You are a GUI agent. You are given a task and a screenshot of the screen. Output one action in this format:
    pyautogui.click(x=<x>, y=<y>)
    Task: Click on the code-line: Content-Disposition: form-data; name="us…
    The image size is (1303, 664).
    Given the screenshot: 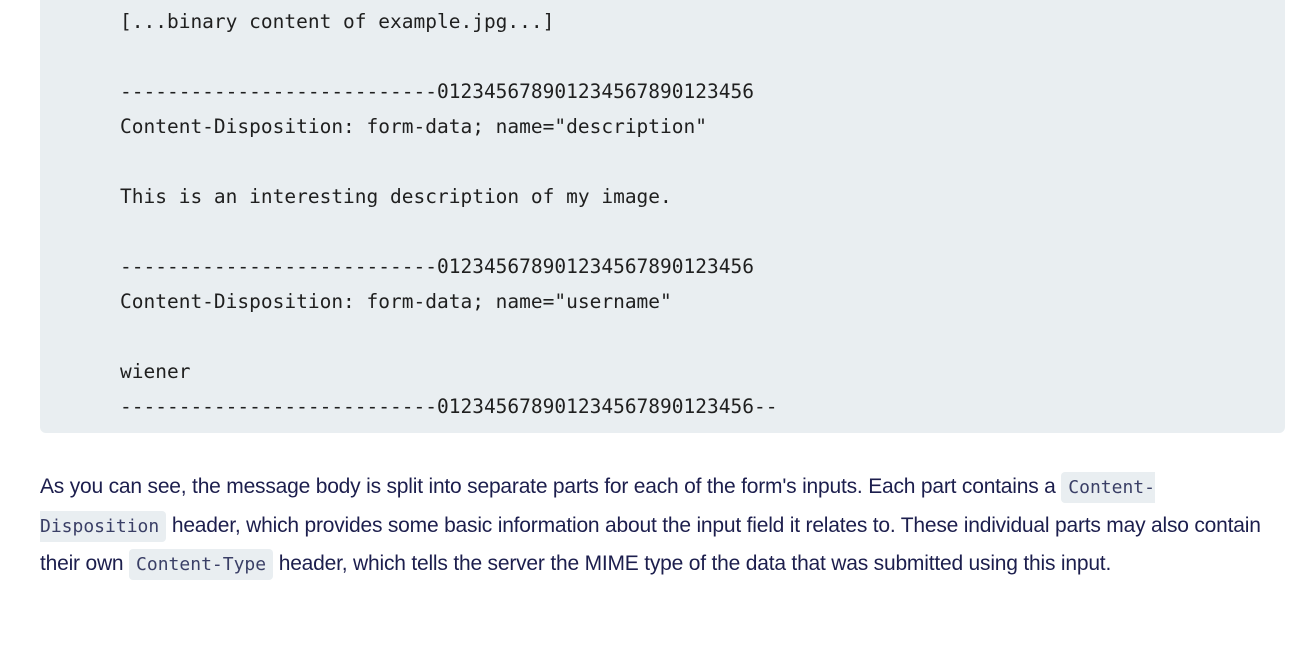 What is the action you would take?
    pyautogui.click(x=396, y=301)
    